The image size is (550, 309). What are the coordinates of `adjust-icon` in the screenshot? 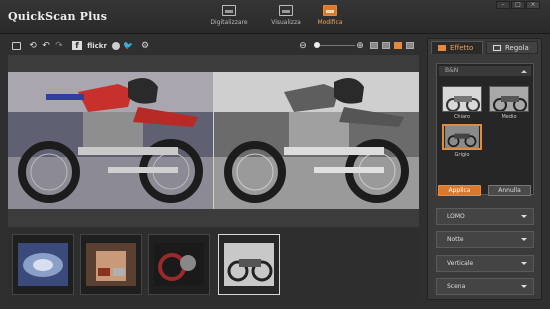 It's located at (497, 48).